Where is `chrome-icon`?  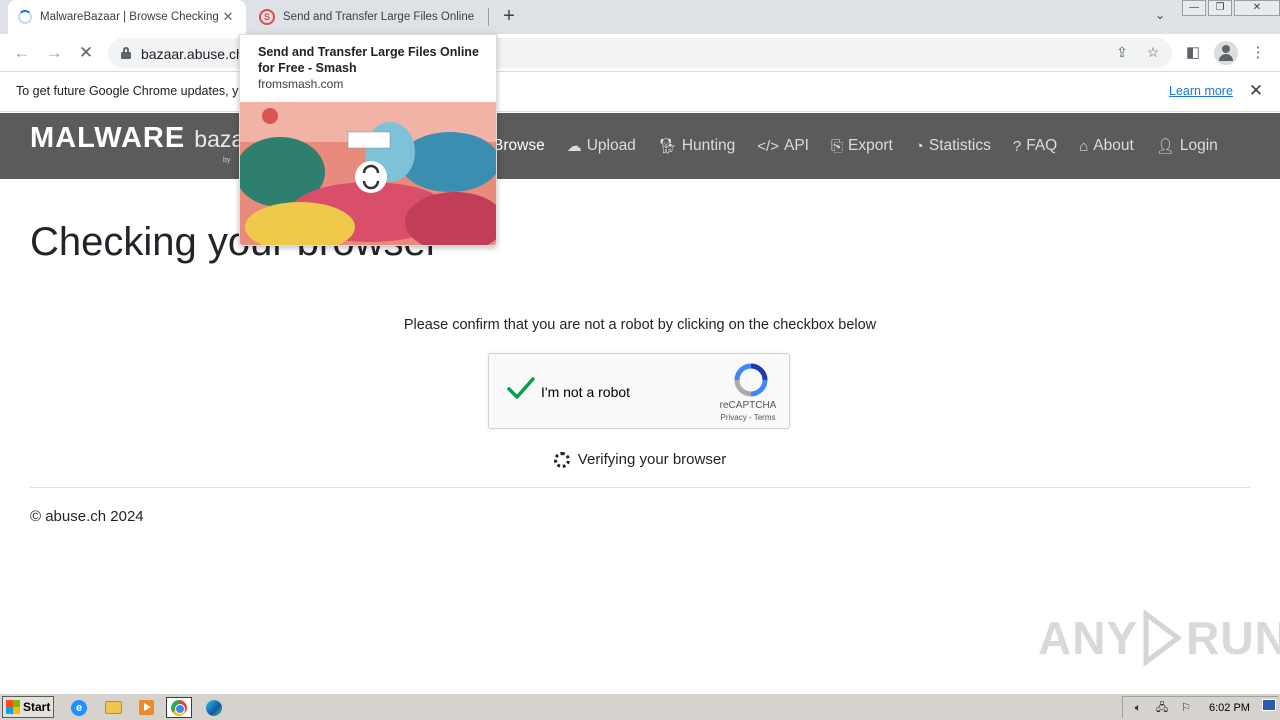
chrome-icon is located at coordinates (179, 707).